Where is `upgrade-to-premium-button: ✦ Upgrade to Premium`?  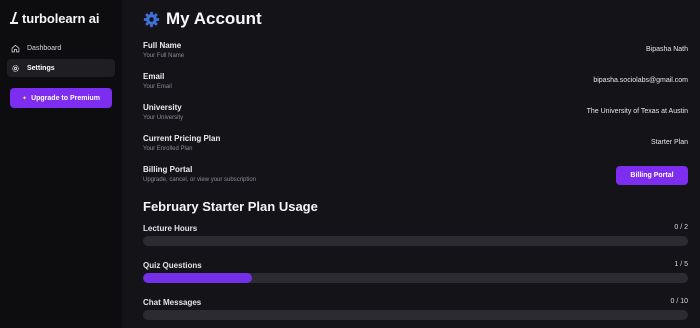
upgrade-to-premium-button: ✦ Upgrade to Premium is located at coordinates (61, 98).